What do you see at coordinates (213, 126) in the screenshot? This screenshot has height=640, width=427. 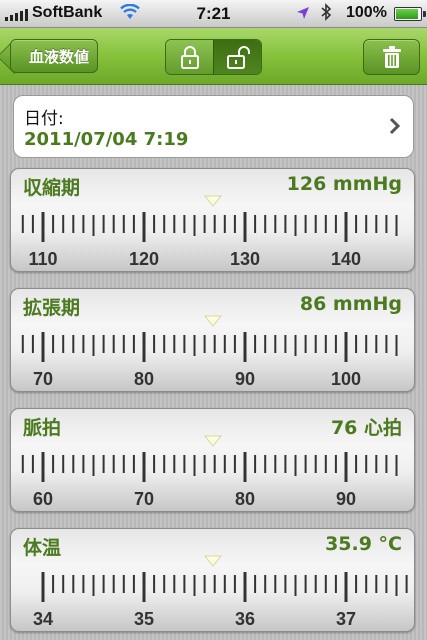 I see `date-row: 日付: 2011/07/04 7:19` at bounding box center [213, 126].